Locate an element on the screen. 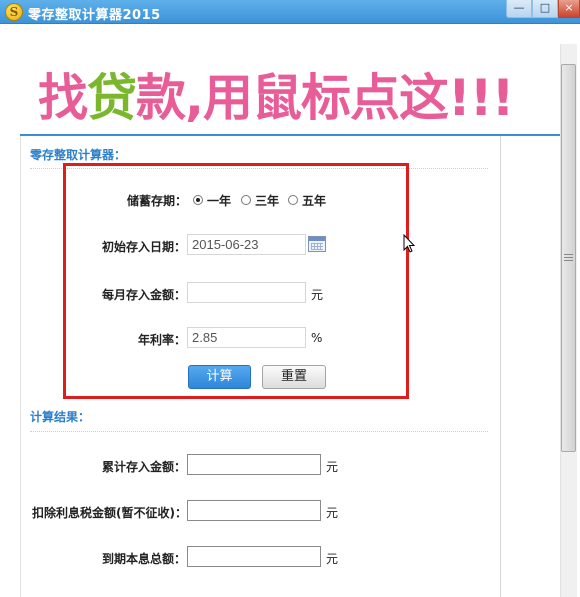 This screenshot has height=597, width=580. loan-banner-link: 找贷款,用鼠标点这!!! is located at coordinates (276, 94).